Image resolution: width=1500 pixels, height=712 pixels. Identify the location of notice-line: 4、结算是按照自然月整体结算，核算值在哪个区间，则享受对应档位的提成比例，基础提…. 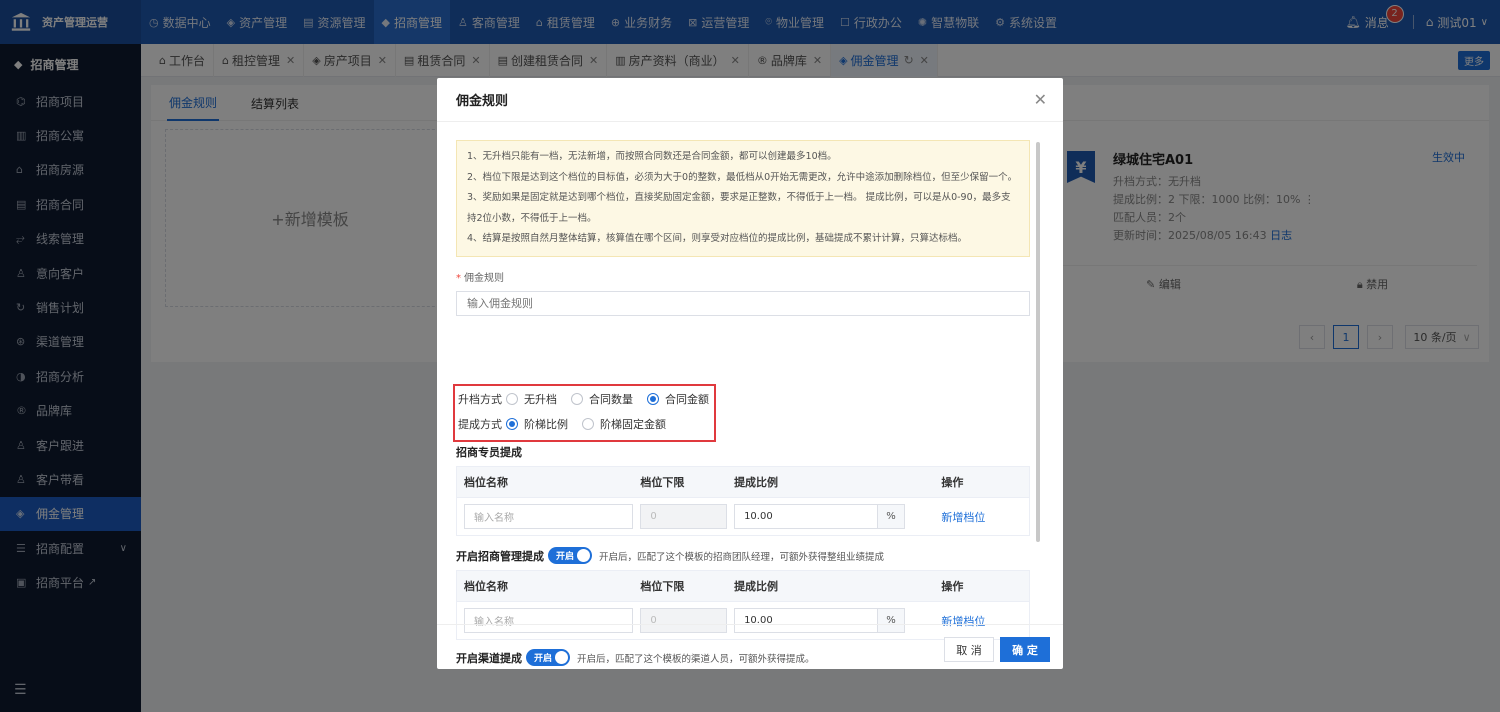
(717, 238).